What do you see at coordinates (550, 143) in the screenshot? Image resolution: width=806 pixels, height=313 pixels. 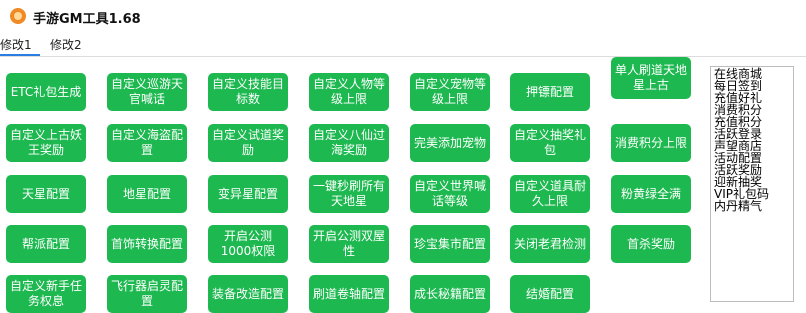 I see `custom-lottery-pack-button: 自定义抽奖礼包` at bounding box center [550, 143].